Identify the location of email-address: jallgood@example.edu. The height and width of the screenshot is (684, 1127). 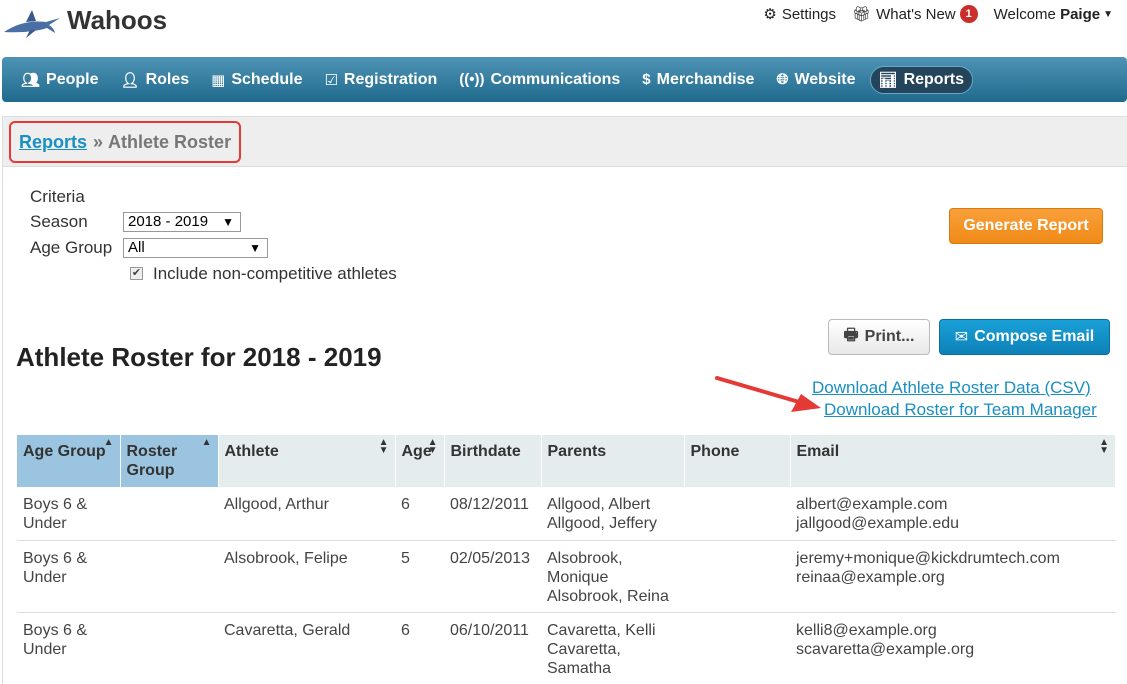
(878, 523).